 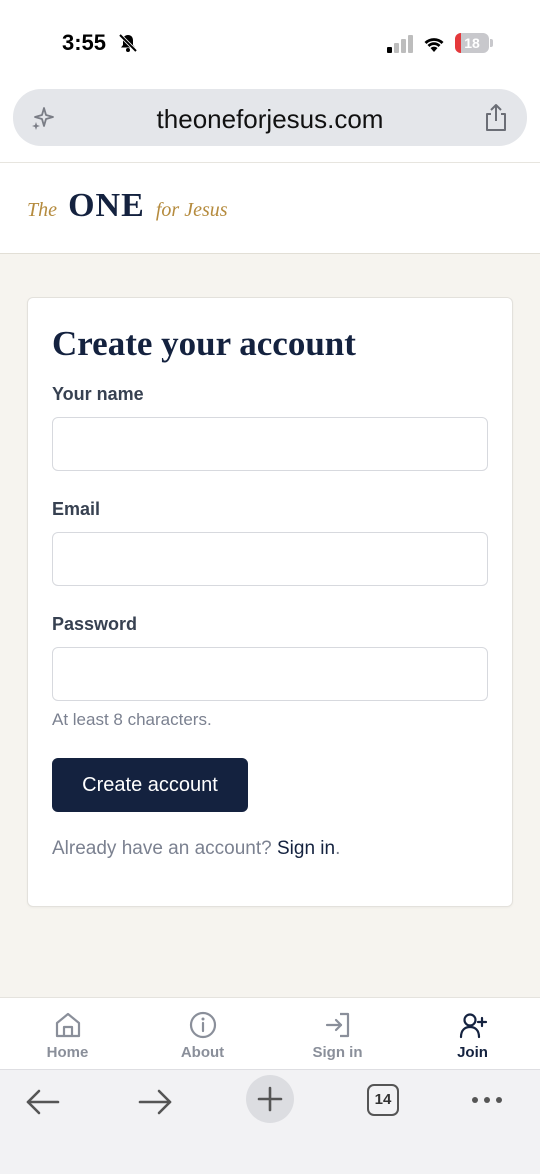 I want to click on new-tab-button, so click(x=270, y=1099).